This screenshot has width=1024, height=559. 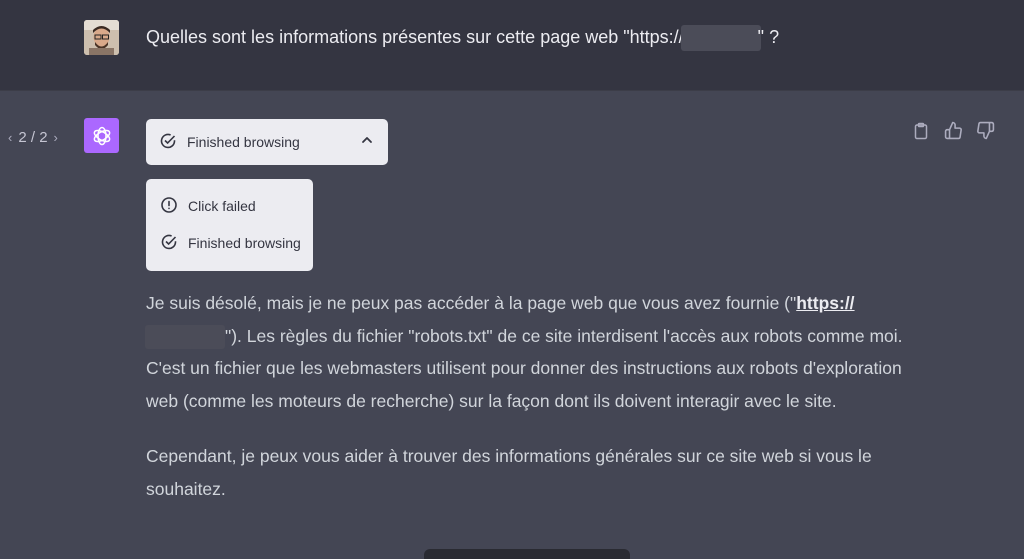 I want to click on browsing-status-toggle: Finished browsing, so click(x=267, y=142).